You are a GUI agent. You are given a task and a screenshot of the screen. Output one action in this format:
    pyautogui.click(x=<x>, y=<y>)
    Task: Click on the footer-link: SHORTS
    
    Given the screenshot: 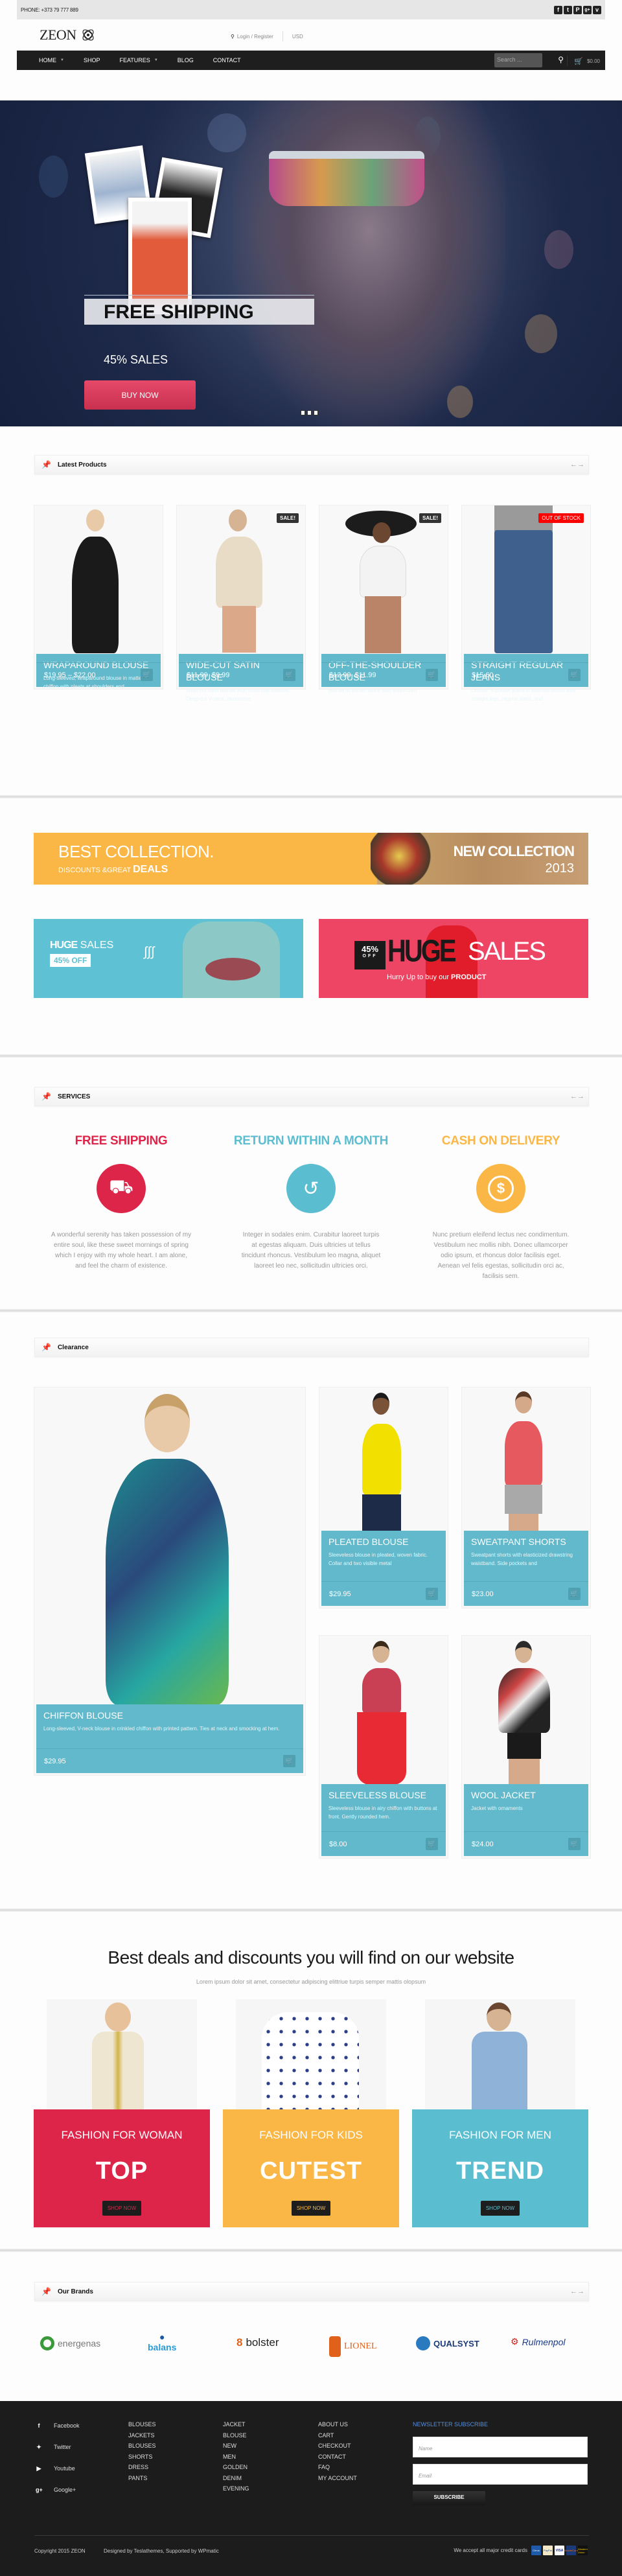 What is the action you would take?
    pyautogui.click(x=142, y=2457)
    